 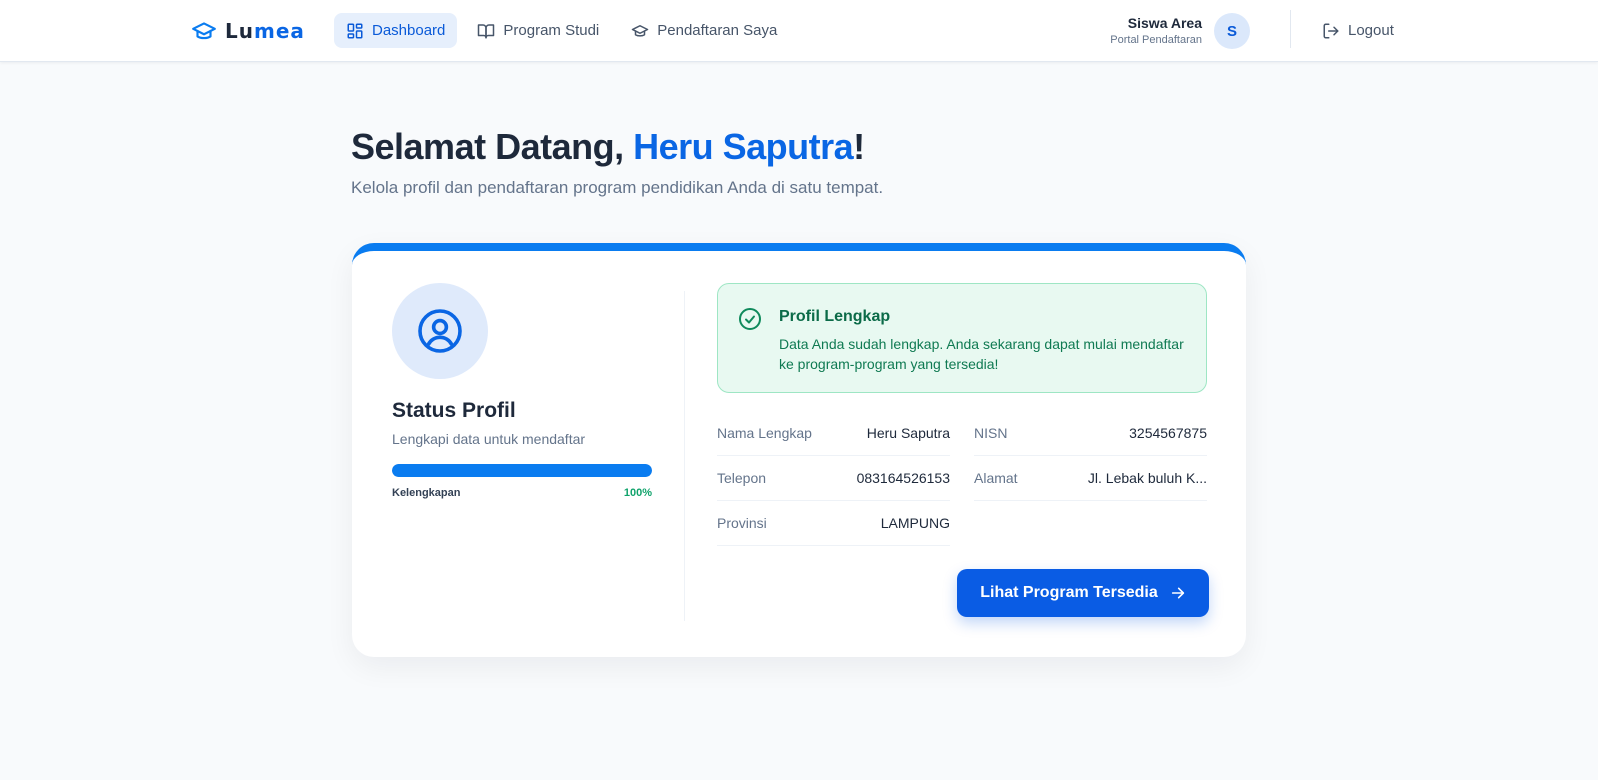 I want to click on user-menu: Siswa Area Portal Pendaftaran S, so click(x=1180, y=31).